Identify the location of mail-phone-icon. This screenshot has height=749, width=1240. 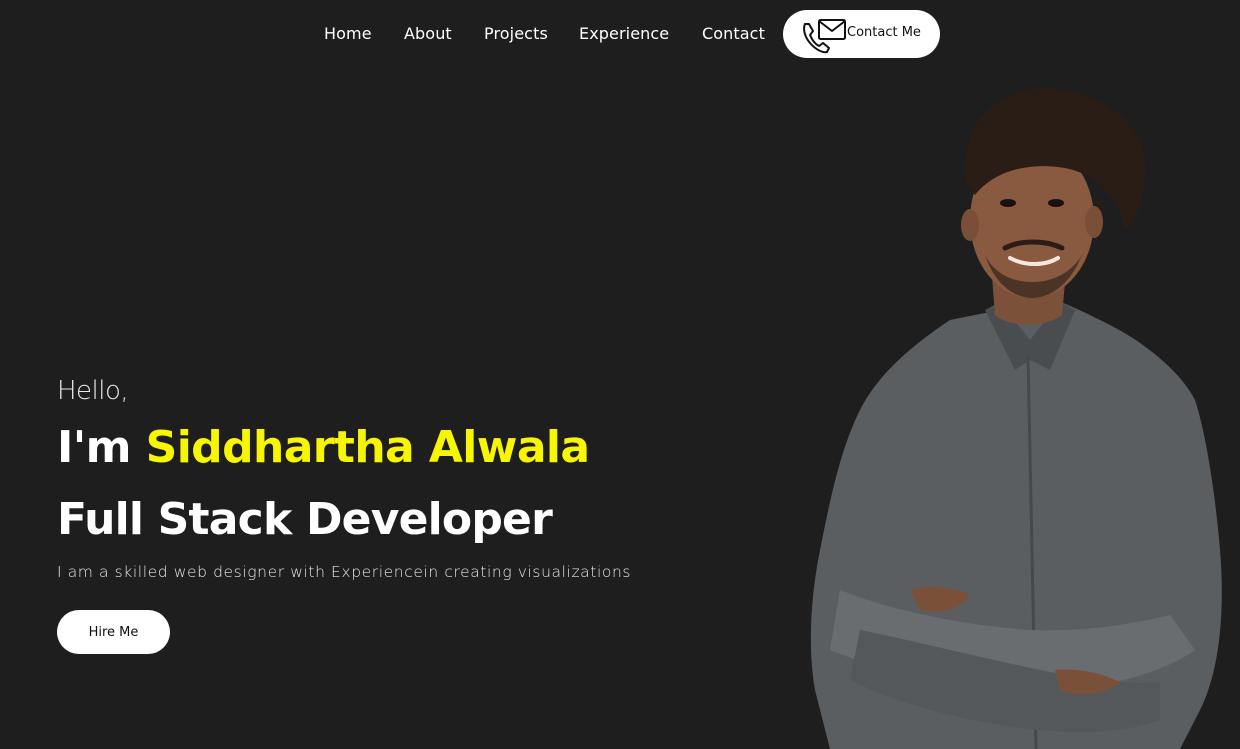
(824, 36).